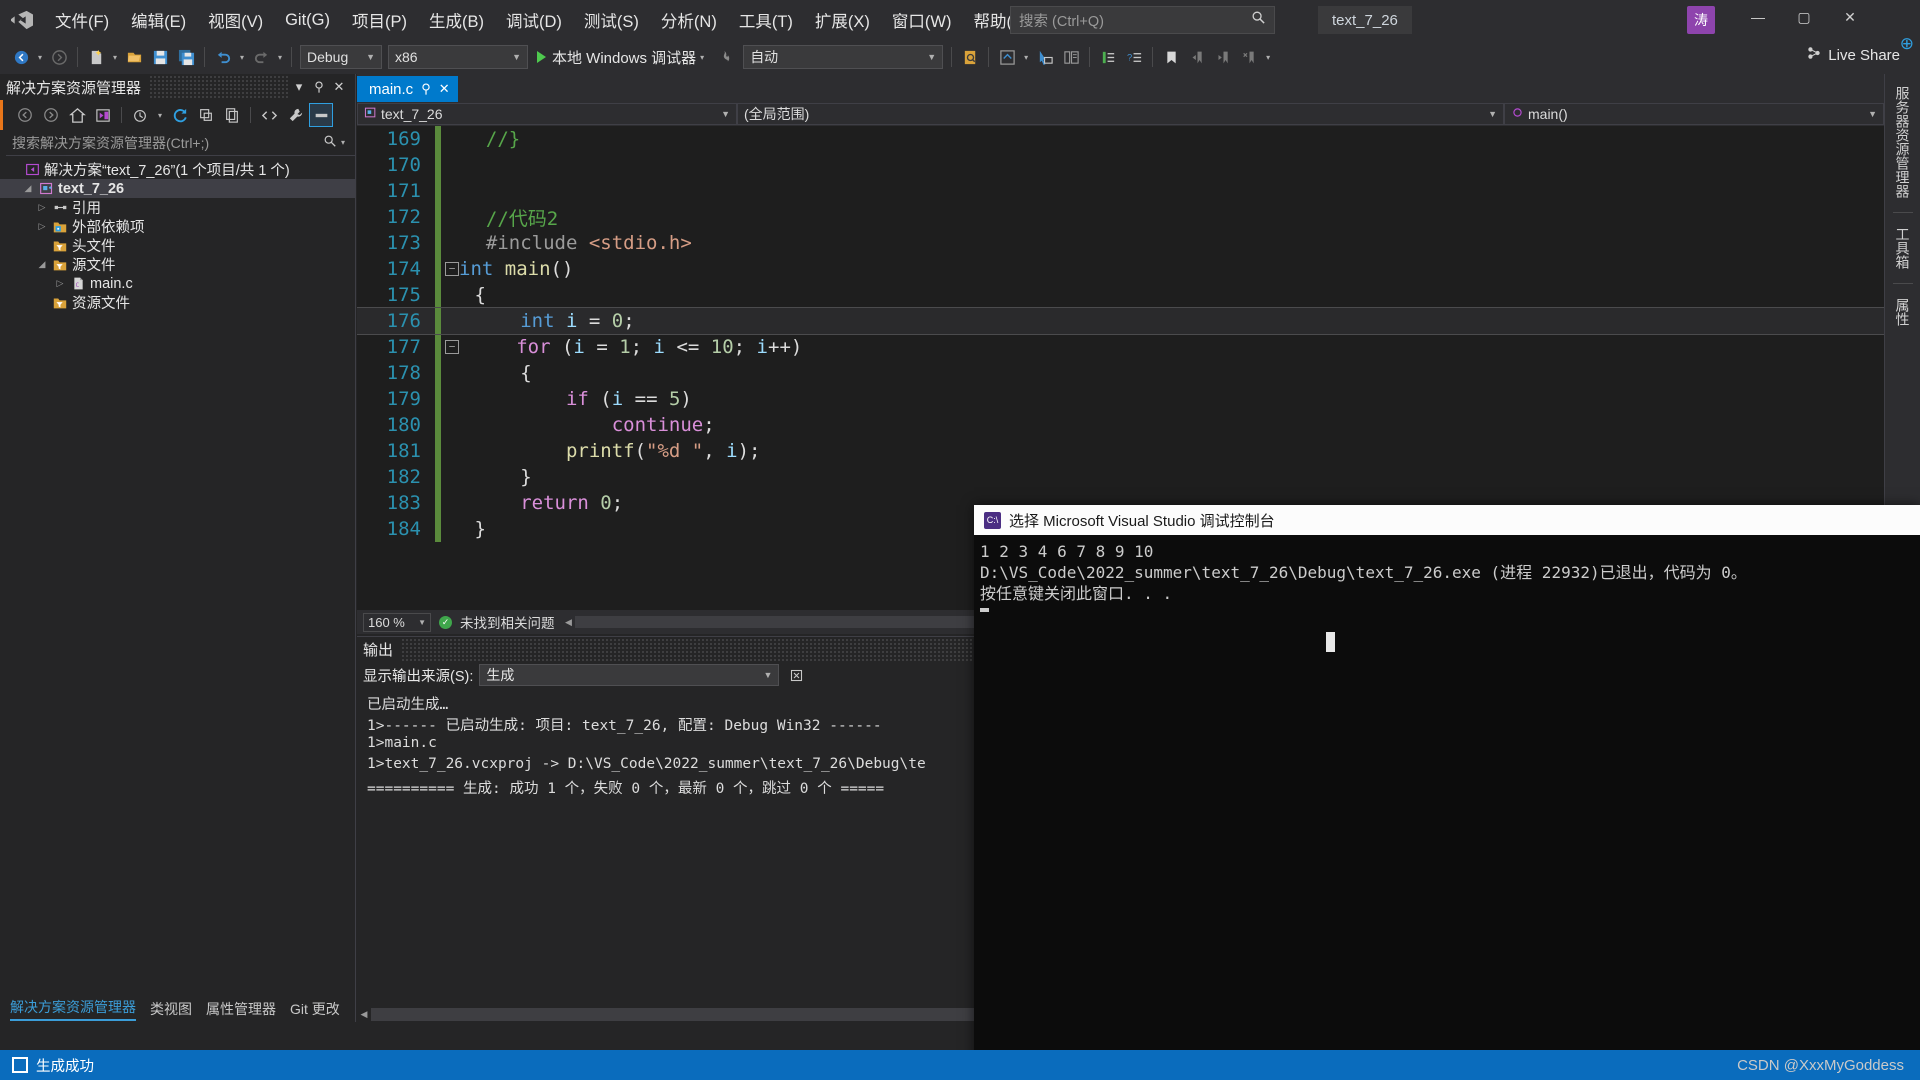 Image resolution: width=1920 pixels, height=1080 pixels. Describe the element at coordinates (242, 57) in the screenshot. I see `undo-dropdown-icon: ▾` at that location.